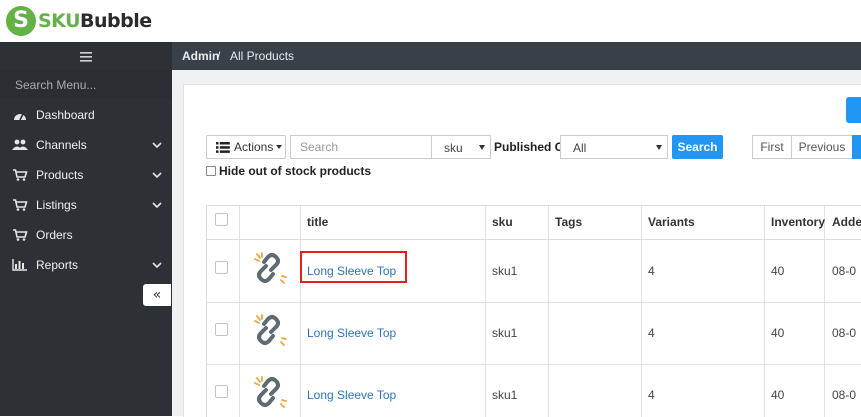 Image resolution: width=861 pixels, height=417 pixels. I want to click on logo-mark: S, so click(21, 21).